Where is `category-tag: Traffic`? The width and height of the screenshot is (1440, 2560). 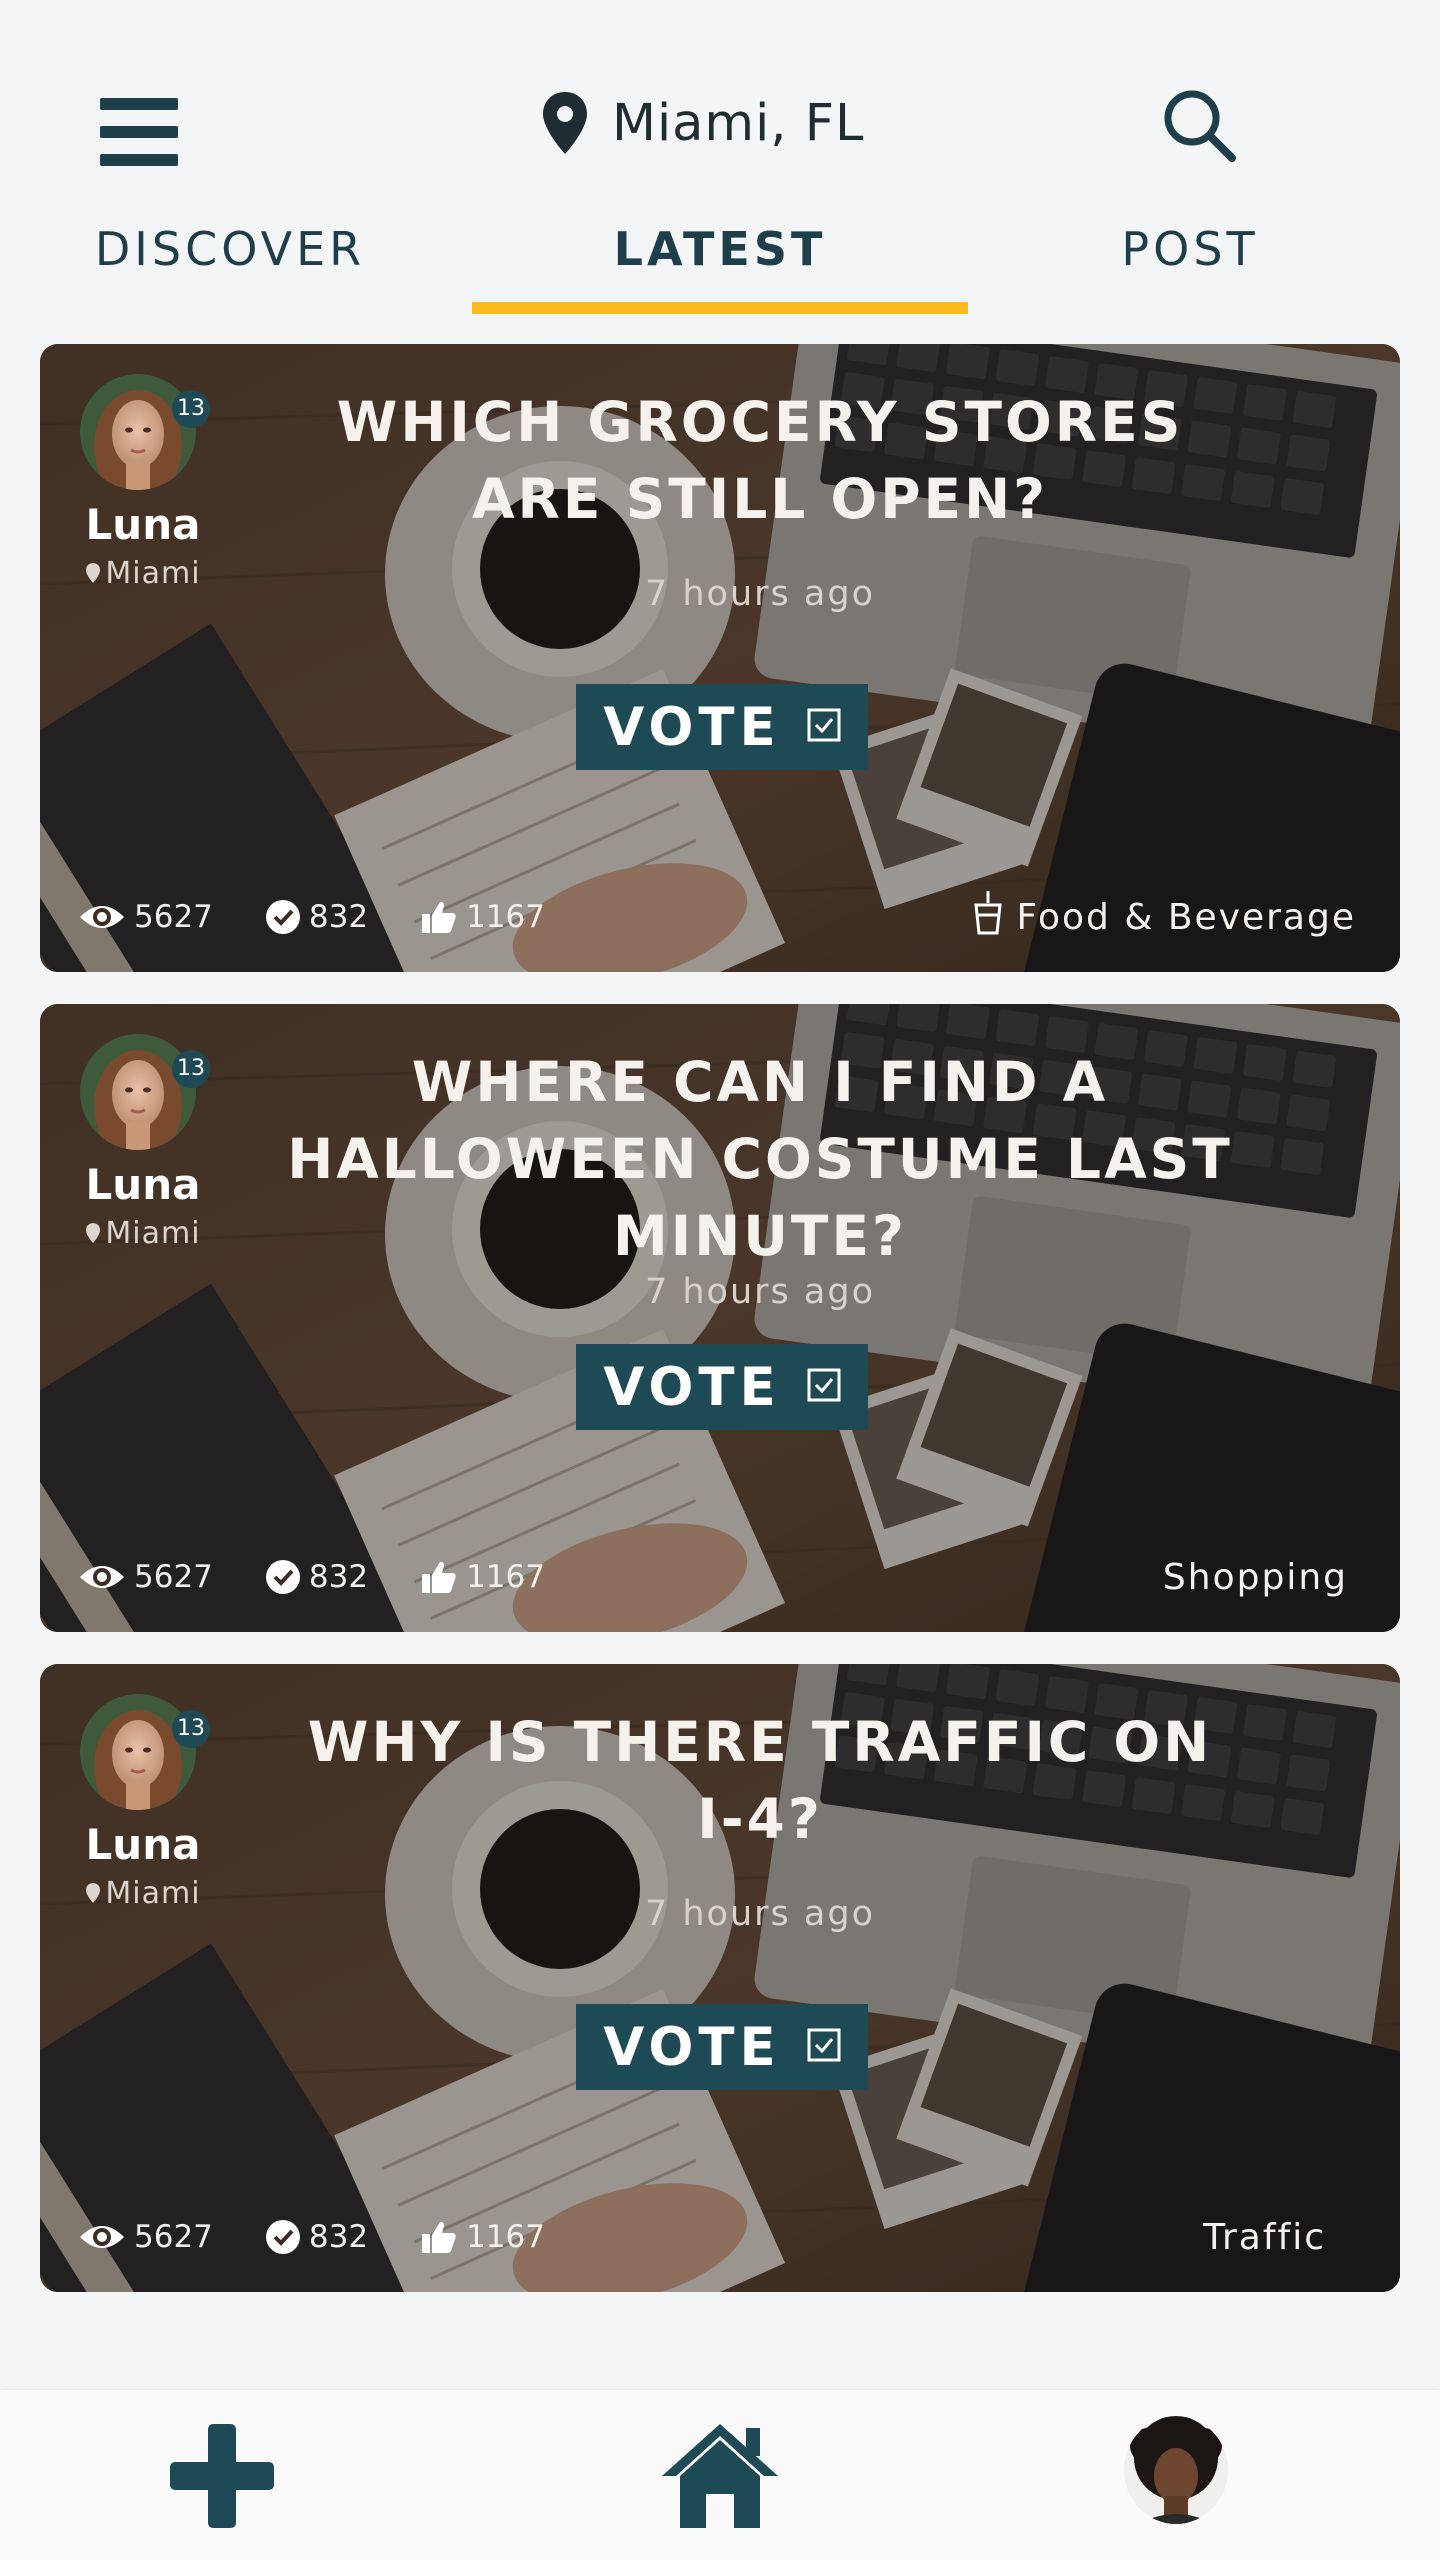
category-tag: Traffic is located at coordinates (1264, 2237).